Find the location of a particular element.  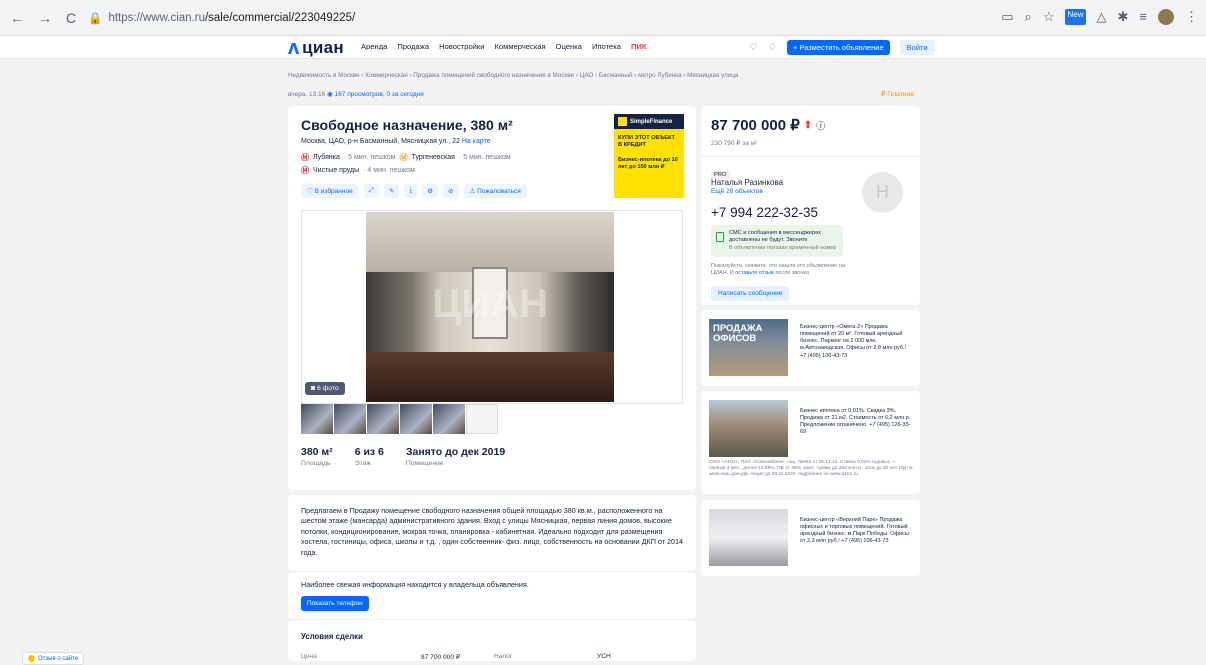

login-button: Войти is located at coordinates (917, 47).